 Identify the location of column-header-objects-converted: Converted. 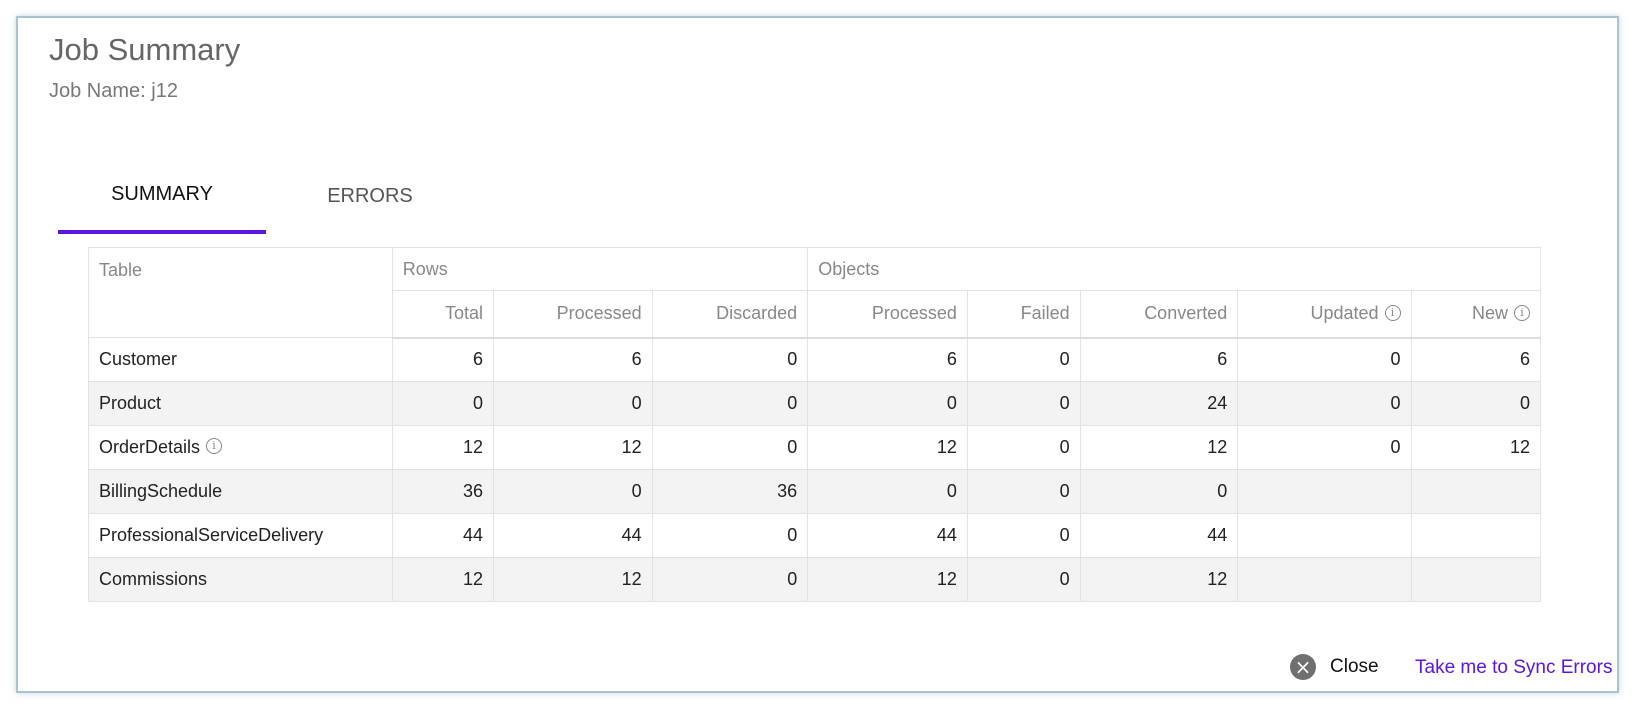
(1159, 314).